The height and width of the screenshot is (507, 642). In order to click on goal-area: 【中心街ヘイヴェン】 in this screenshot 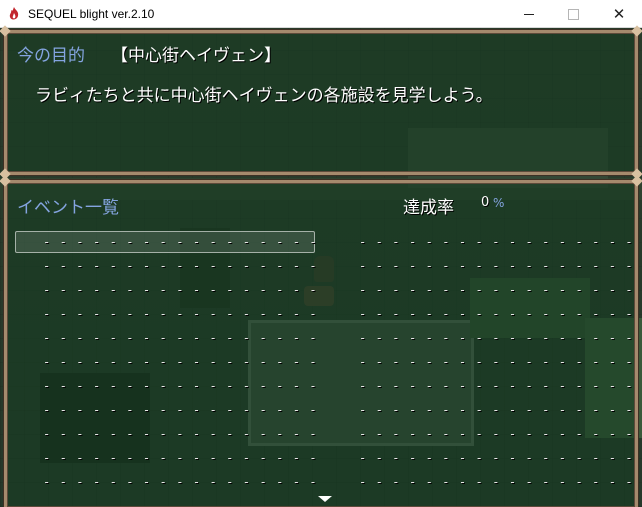, I will do `click(196, 56)`.